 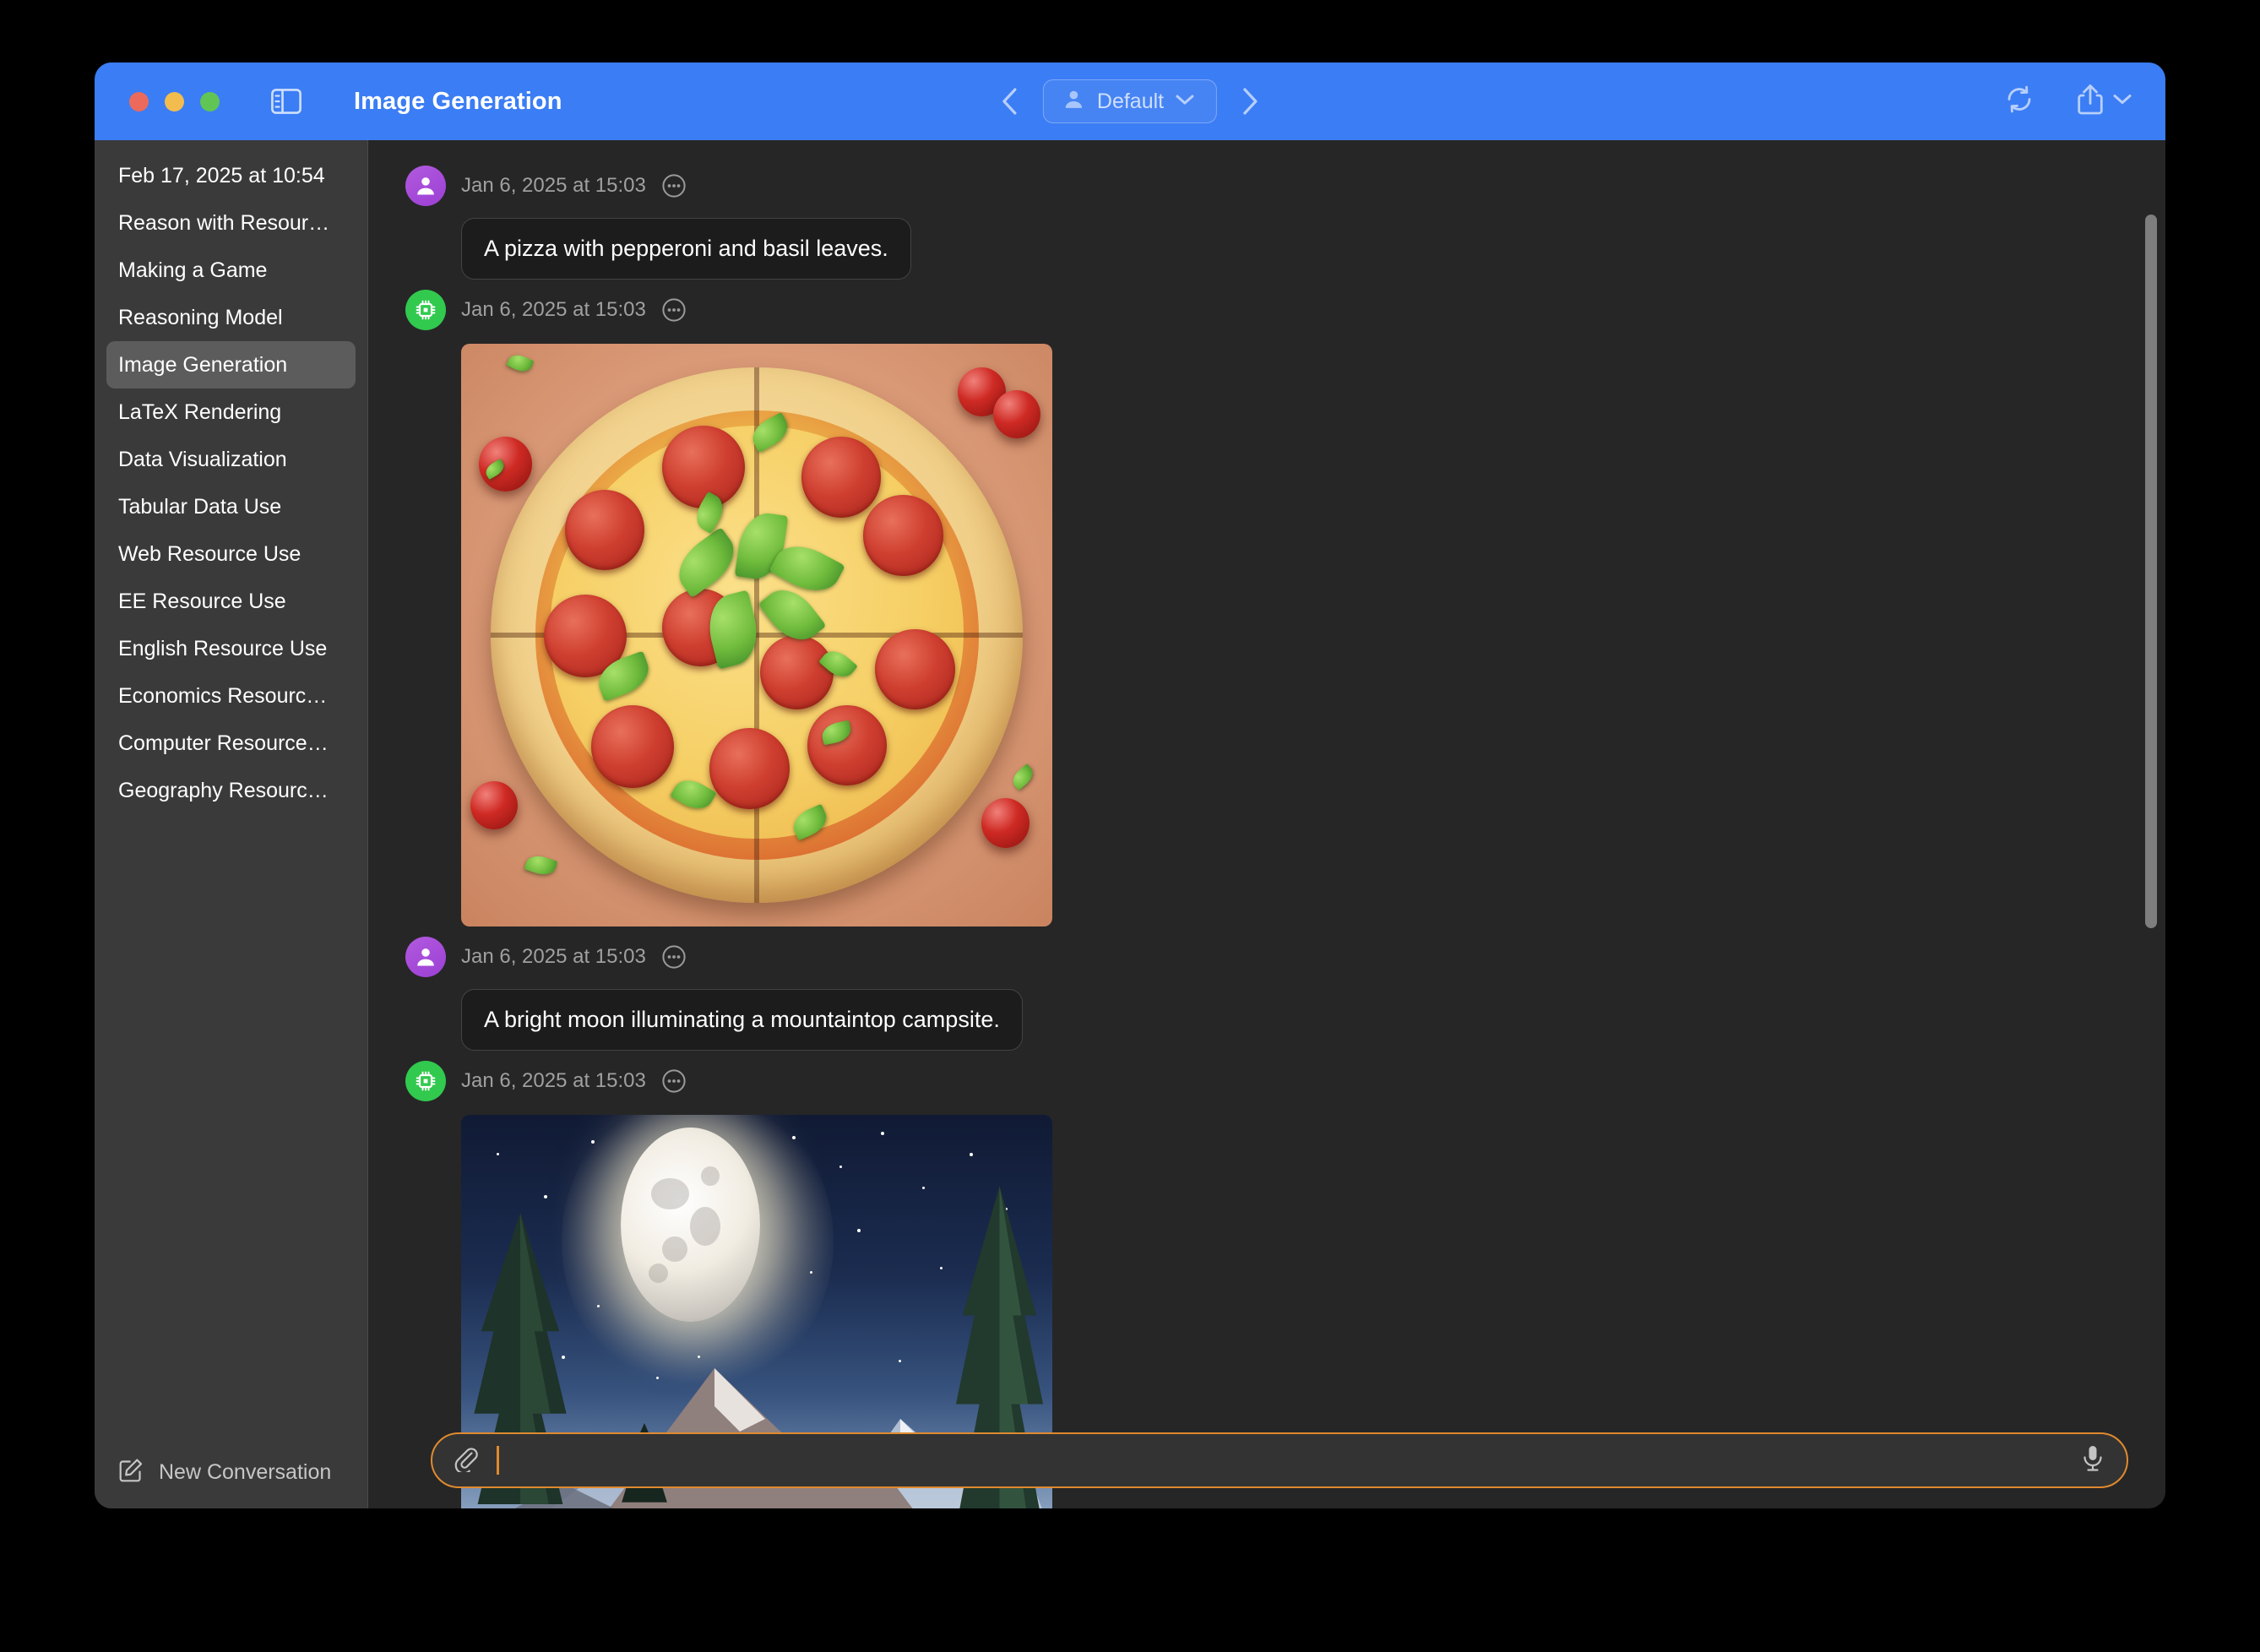 I want to click on chat-scrollbar, so click(x=2151, y=824).